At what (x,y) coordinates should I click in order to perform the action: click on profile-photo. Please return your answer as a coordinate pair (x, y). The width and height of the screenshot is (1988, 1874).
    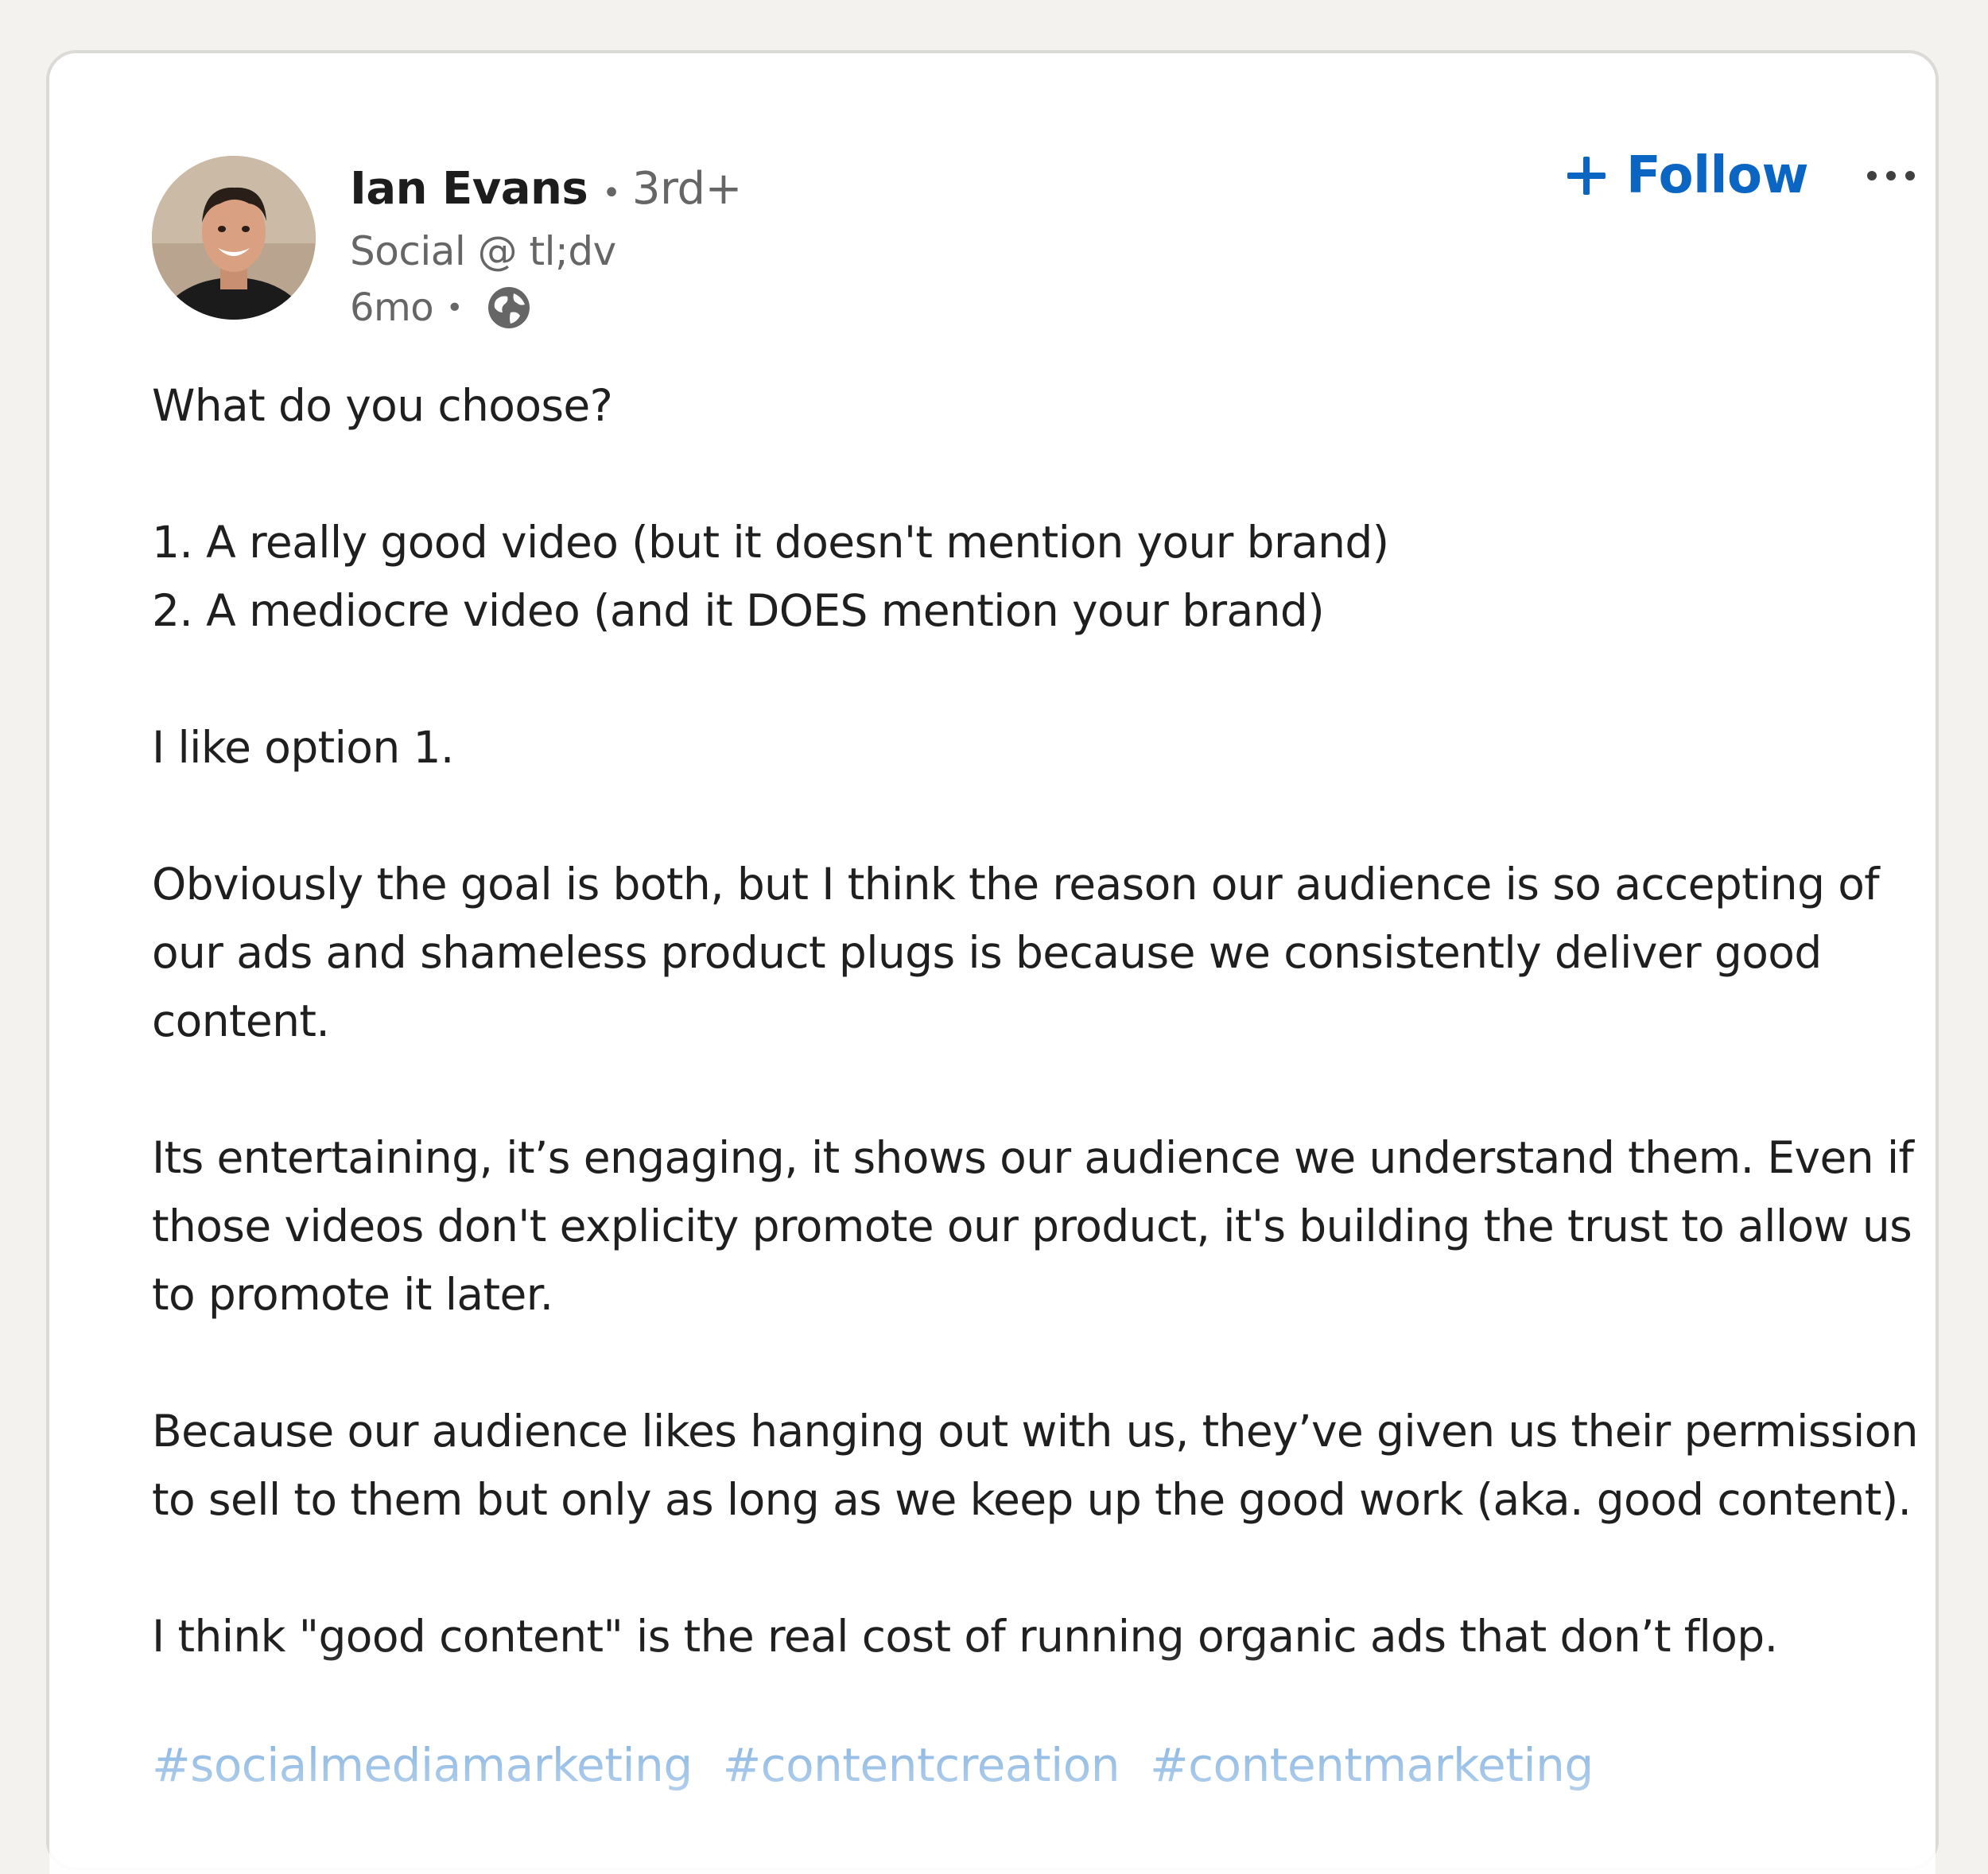
    Looking at the image, I should click on (234, 238).